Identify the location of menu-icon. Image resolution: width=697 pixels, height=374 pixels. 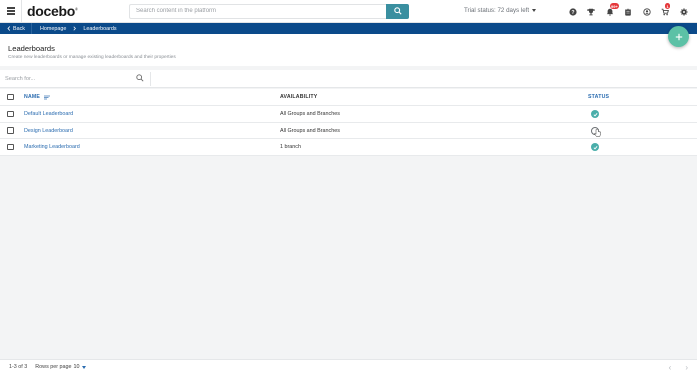
(11, 11).